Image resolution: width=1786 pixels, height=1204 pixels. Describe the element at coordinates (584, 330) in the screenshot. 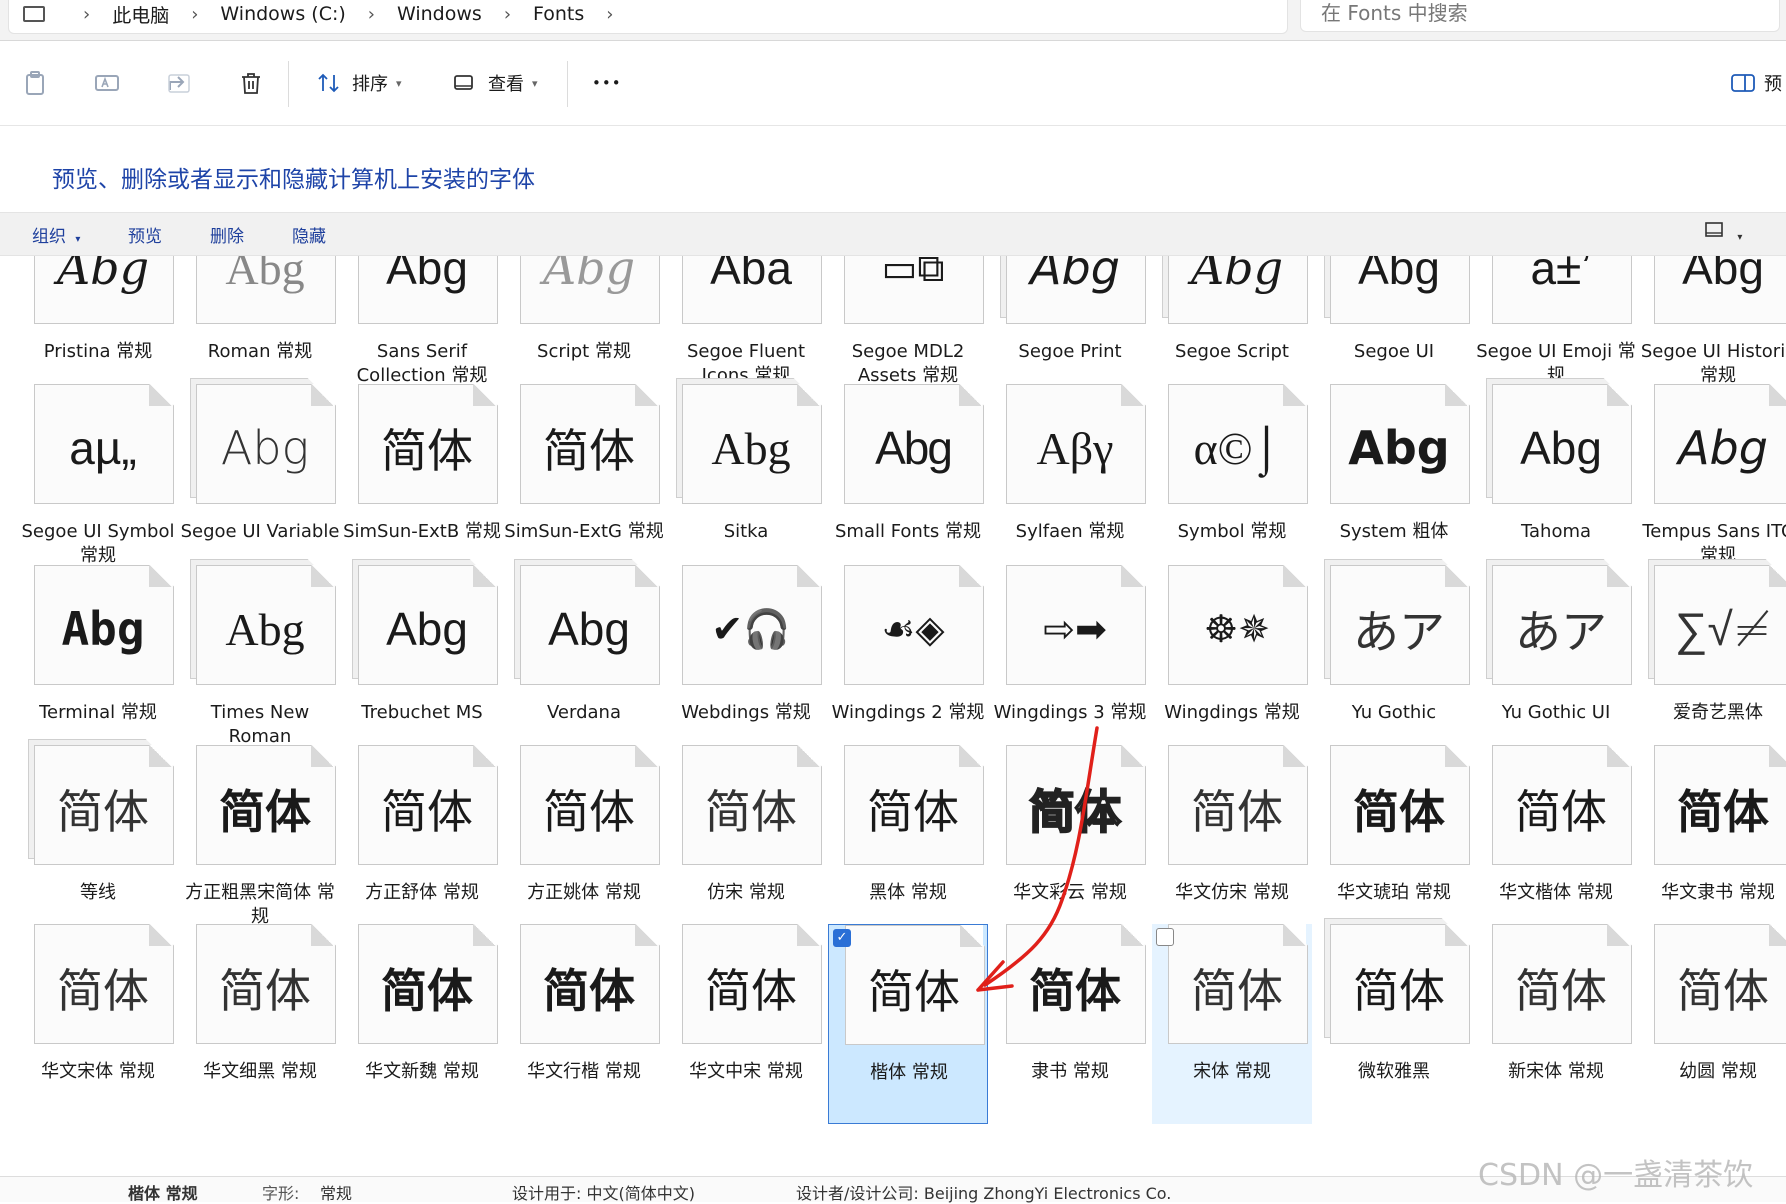

I see `font-tile: Abg Script 常规` at that location.